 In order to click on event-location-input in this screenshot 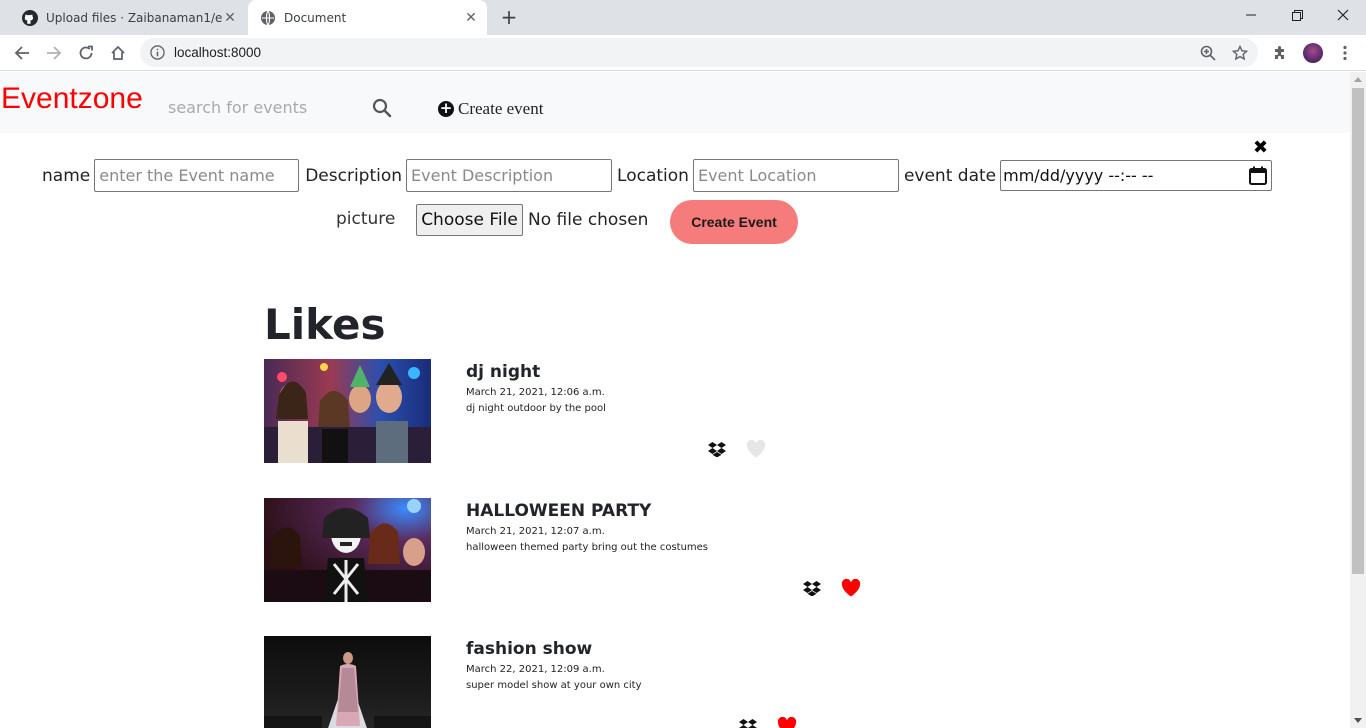, I will do `click(795, 175)`.